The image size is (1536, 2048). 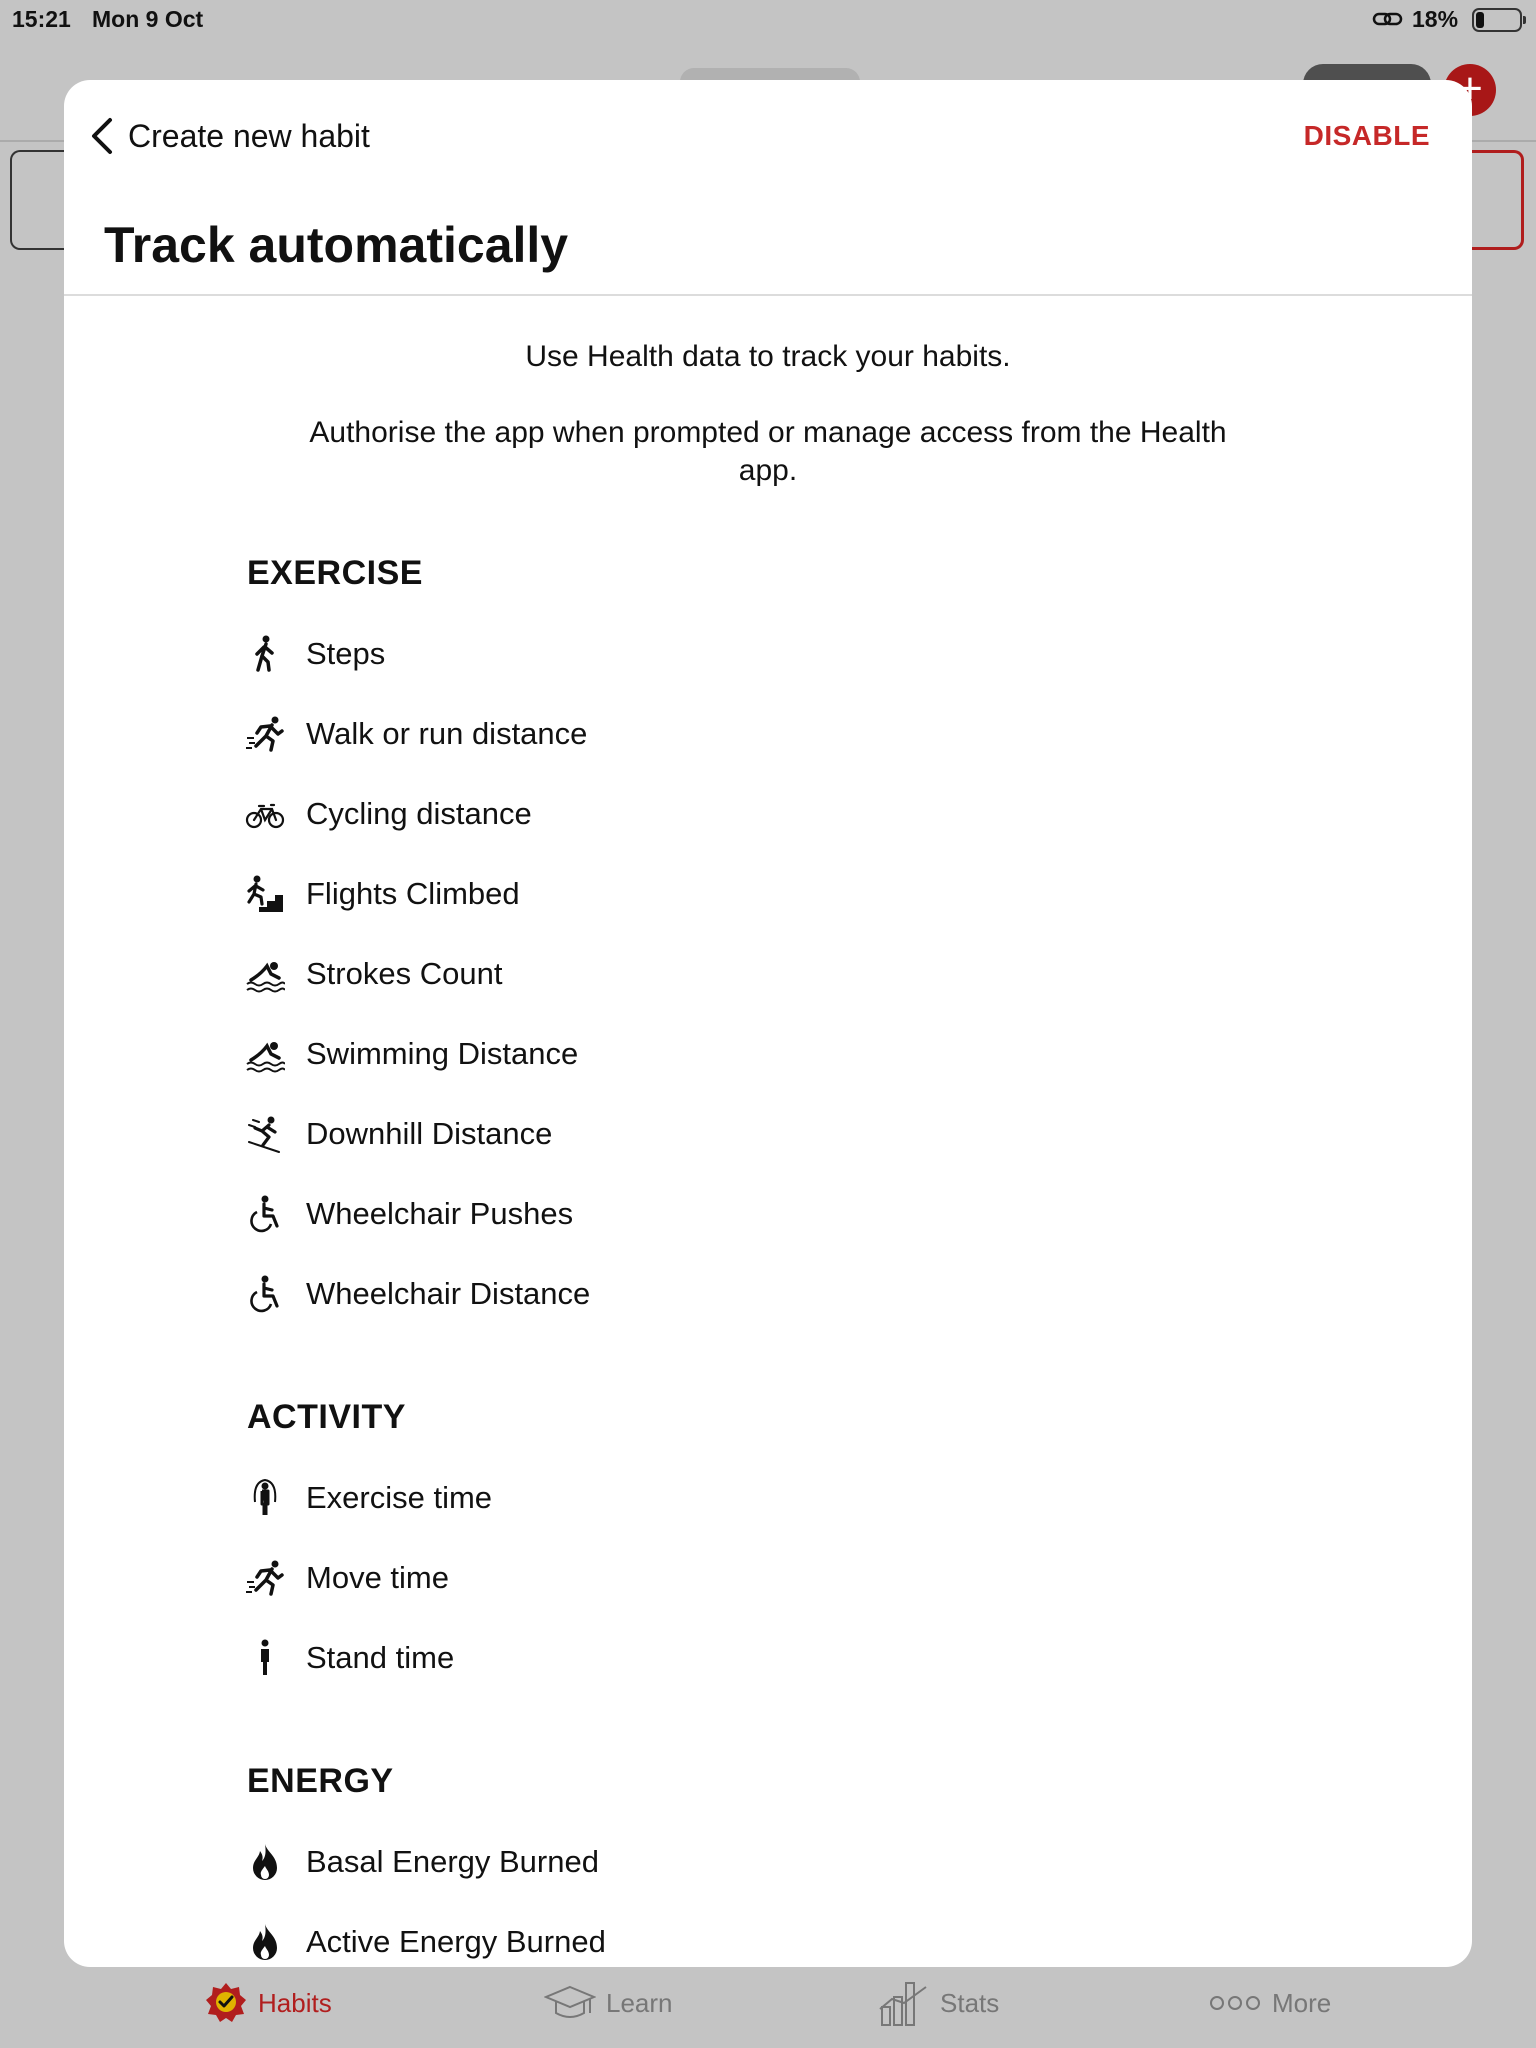 I want to click on bicycle-icon, so click(x=266, y=814).